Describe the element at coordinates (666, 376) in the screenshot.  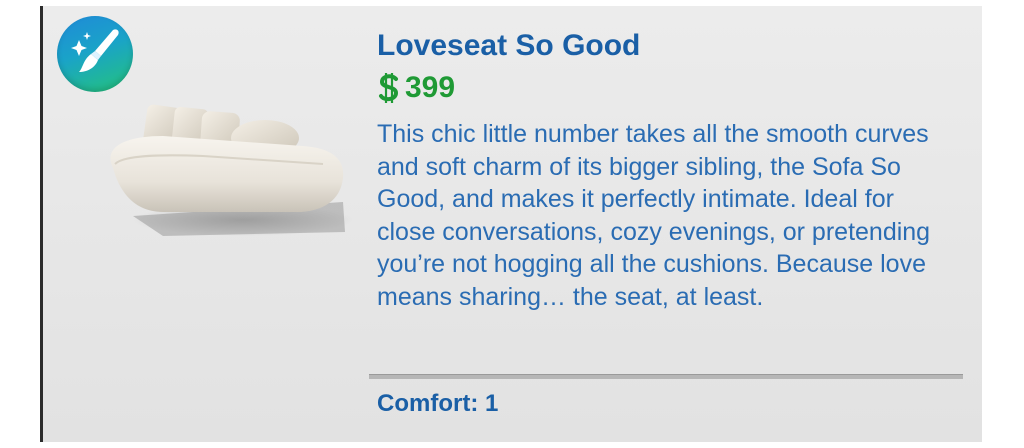
I see `divider` at that location.